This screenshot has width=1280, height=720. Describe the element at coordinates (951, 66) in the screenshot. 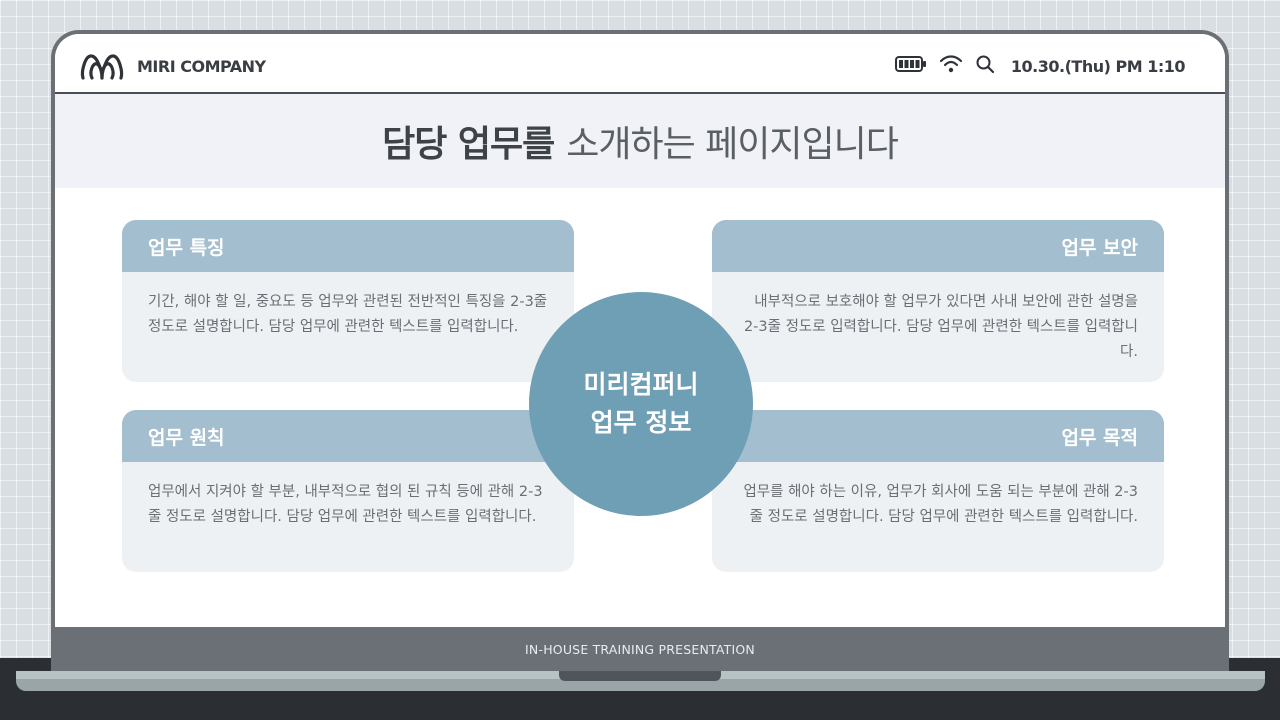

I see `wifi-icon` at that location.